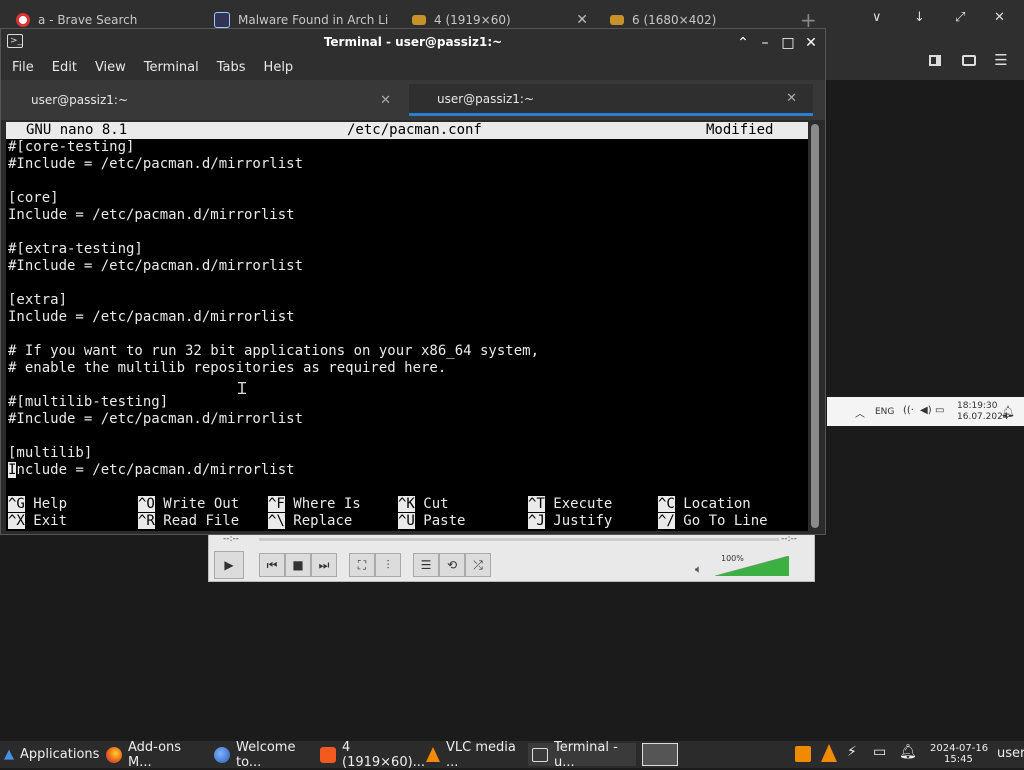 The width and height of the screenshot is (1024, 770). What do you see at coordinates (877, 17) in the screenshot?
I see `tab-list-chevron-icon: ∨` at bounding box center [877, 17].